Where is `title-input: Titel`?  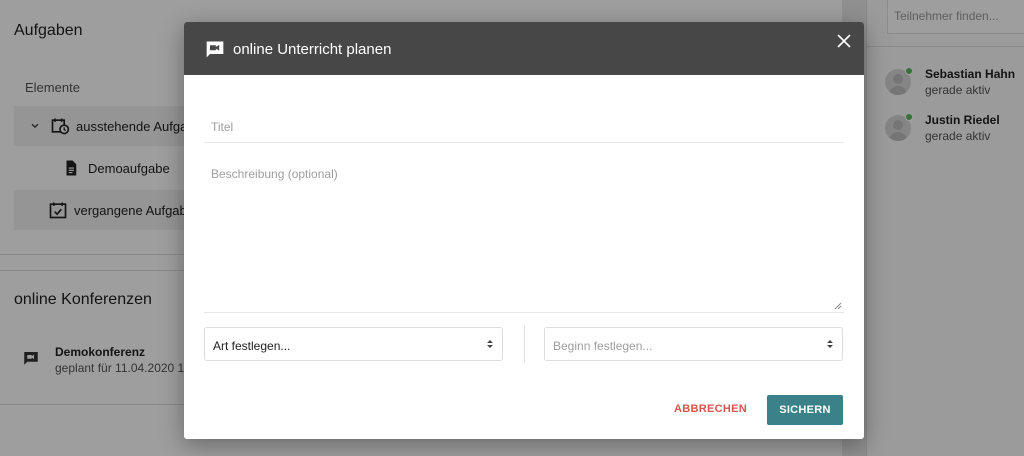
title-input: Titel is located at coordinates (524, 126).